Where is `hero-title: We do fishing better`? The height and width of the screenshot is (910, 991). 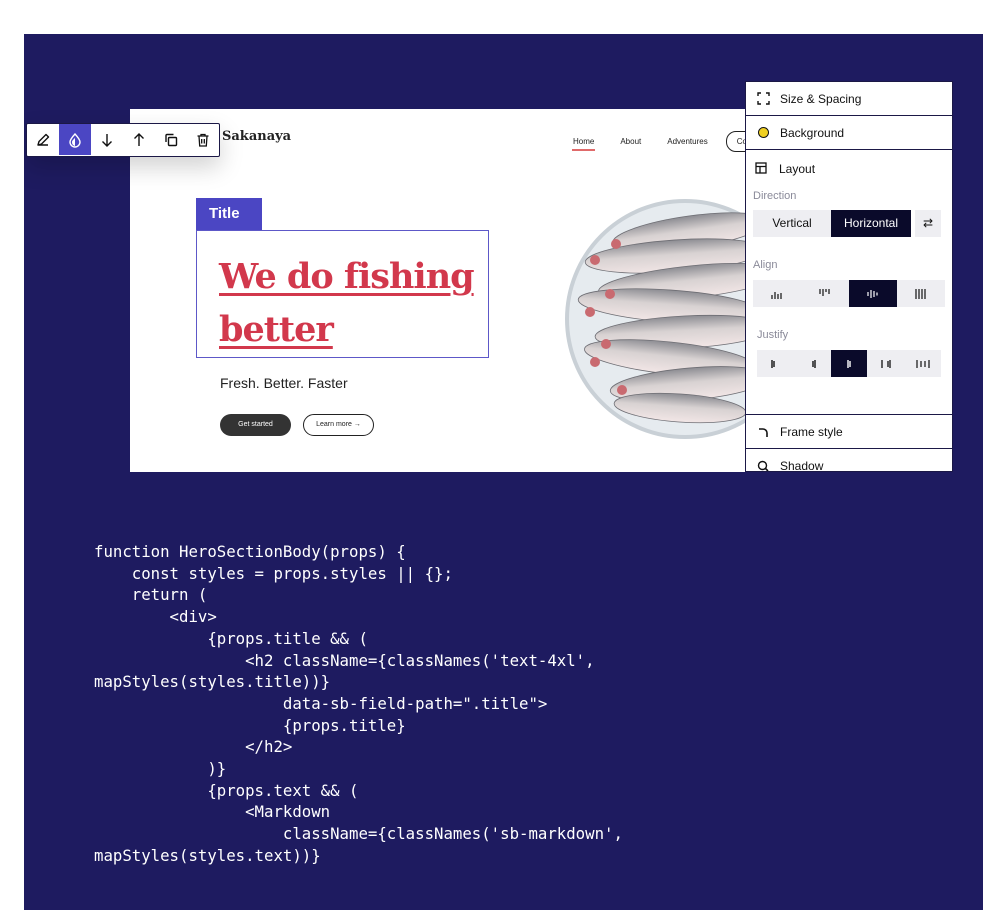
hero-title: We do fishing better is located at coordinates (354, 303).